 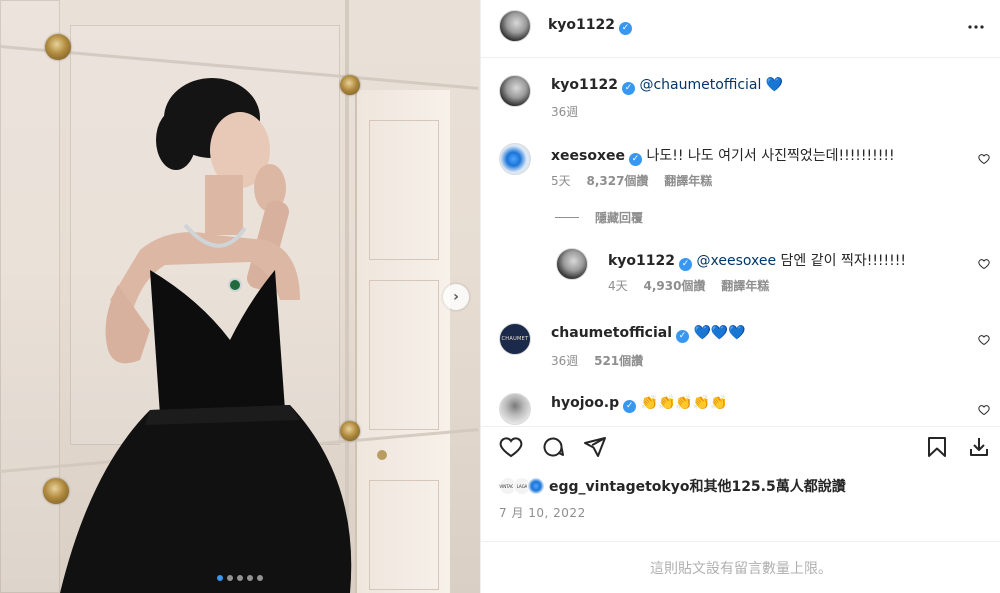 I want to click on comment-likes: 521個讚, so click(x=618, y=361).